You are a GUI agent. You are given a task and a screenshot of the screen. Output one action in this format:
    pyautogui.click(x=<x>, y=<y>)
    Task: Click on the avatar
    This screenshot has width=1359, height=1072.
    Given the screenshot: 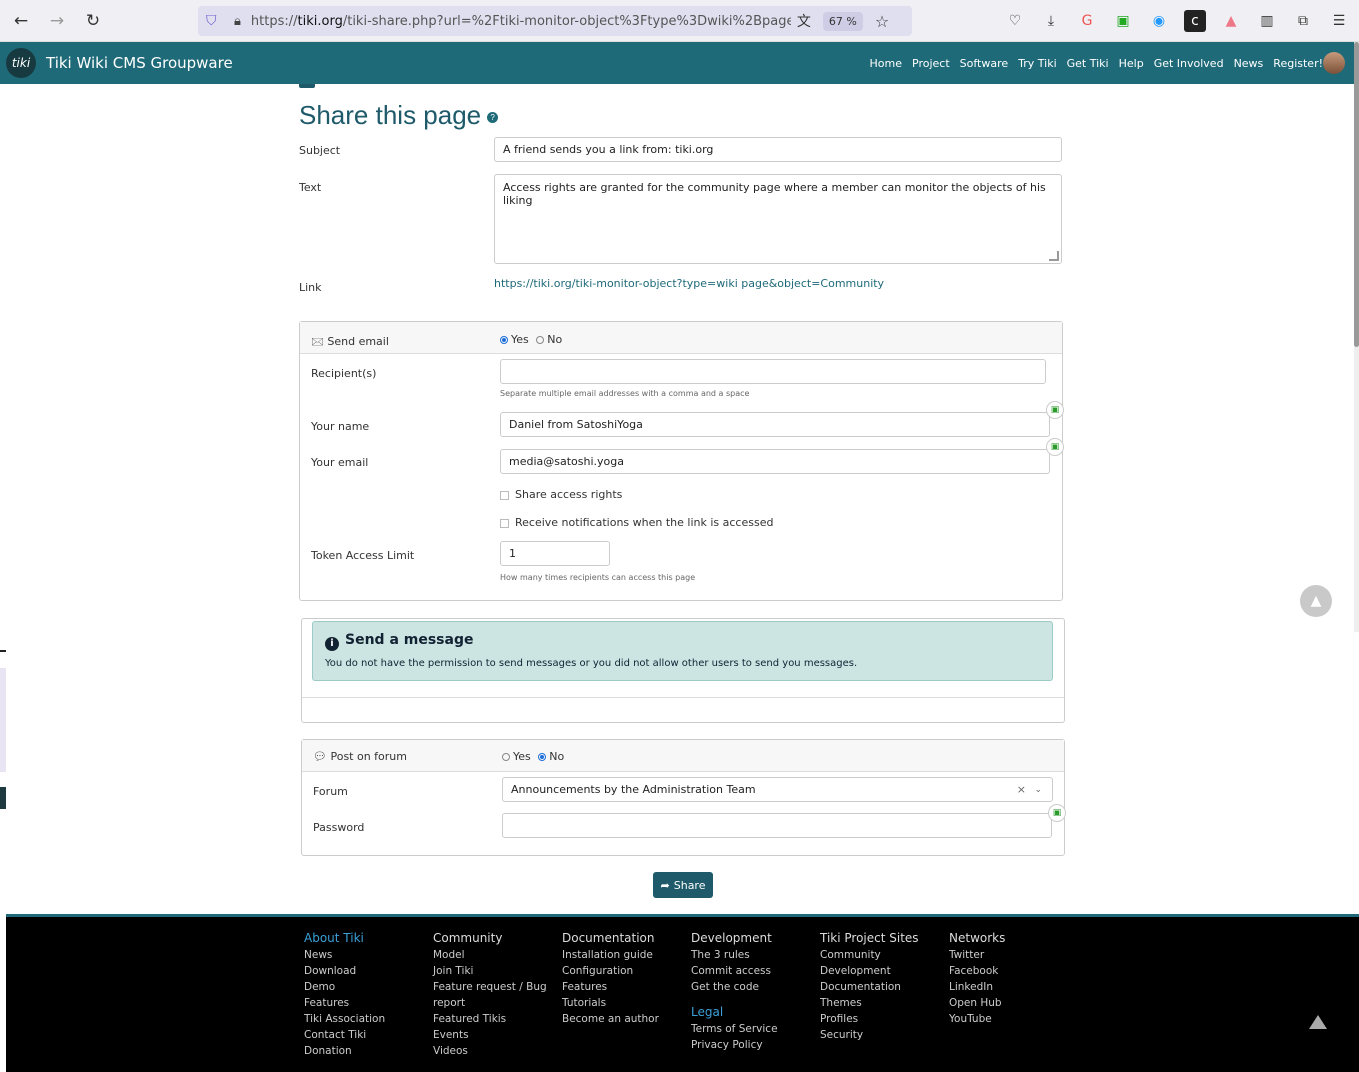 What is the action you would take?
    pyautogui.click(x=1334, y=63)
    